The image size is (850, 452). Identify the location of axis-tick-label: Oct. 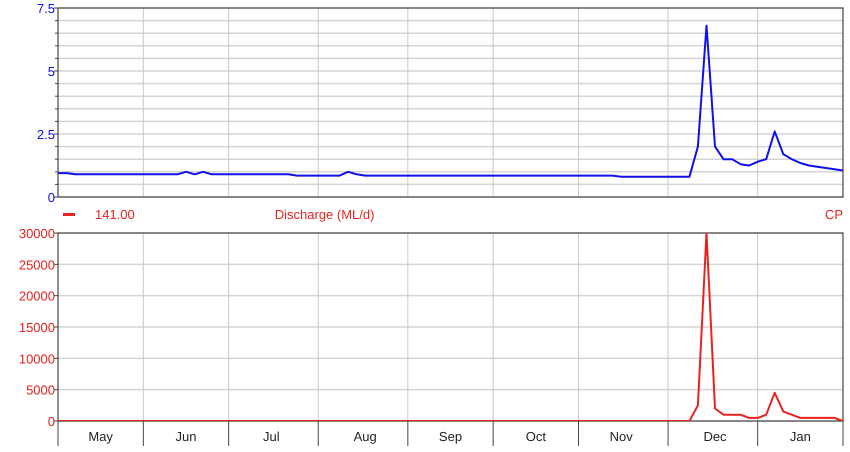
(536, 436).